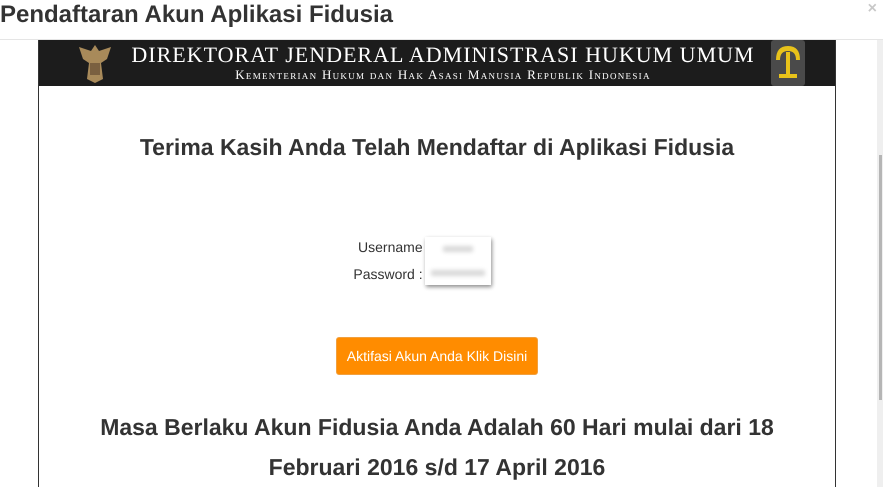  Describe the element at coordinates (437, 147) in the screenshot. I see `heading: Terima Kasih Anda Telah Mendaftar di Aplikasi Fidusia` at that location.